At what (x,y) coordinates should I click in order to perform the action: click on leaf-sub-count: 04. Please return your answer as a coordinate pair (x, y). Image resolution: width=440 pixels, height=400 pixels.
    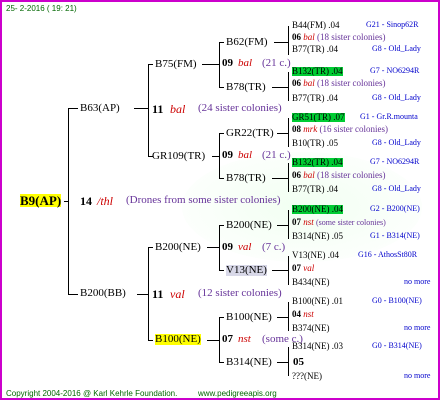
    Looking at the image, I should click on (296, 314).